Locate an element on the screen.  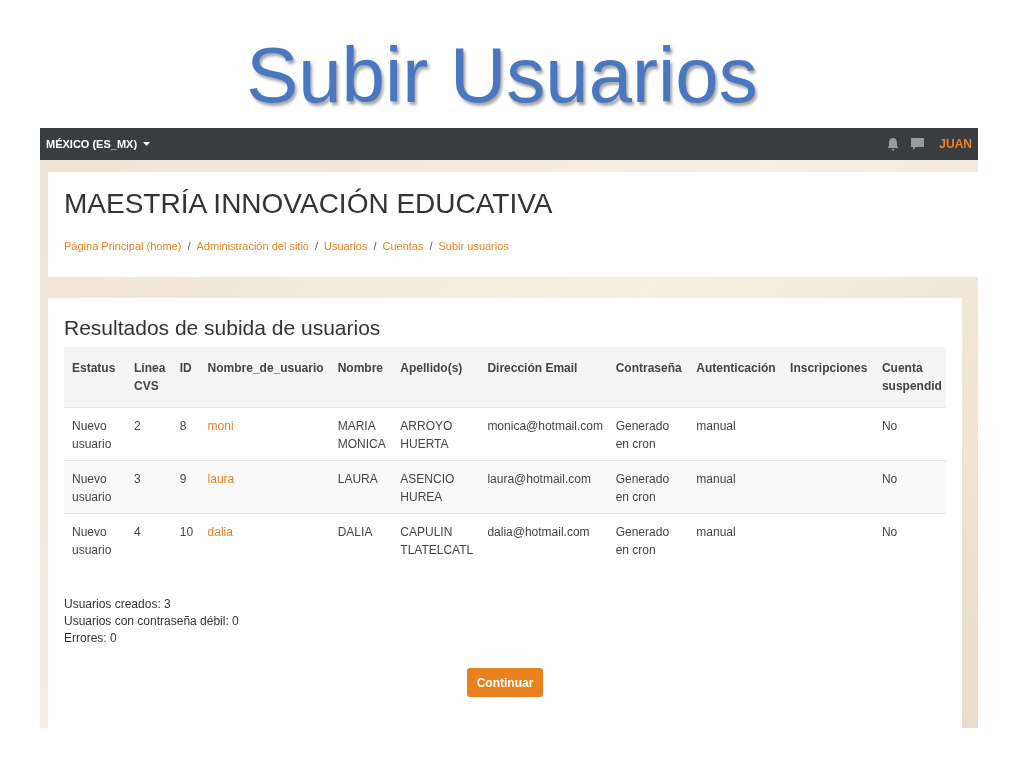
column-header: Contraseña is located at coordinates (648, 377).